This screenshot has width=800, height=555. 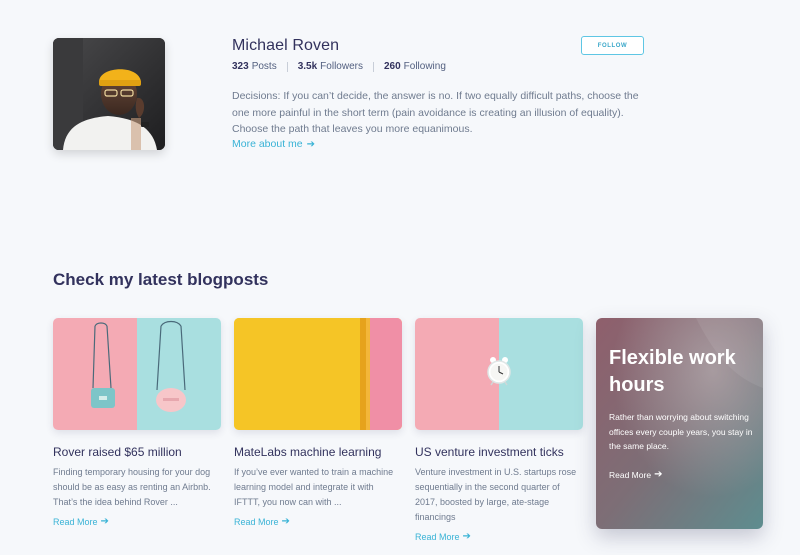 I want to click on following-stat: 260 Following, so click(x=415, y=66).